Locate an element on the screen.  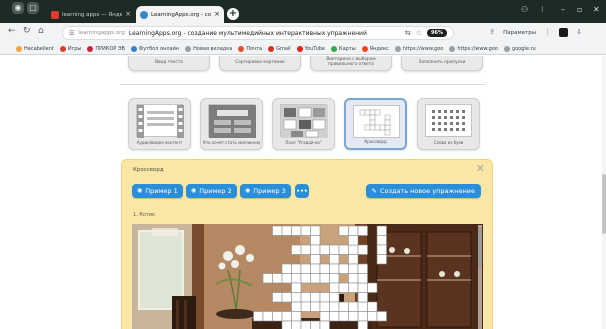
tab-learningapps: LearningApps.org - создание × is located at coordinates (180, 14).